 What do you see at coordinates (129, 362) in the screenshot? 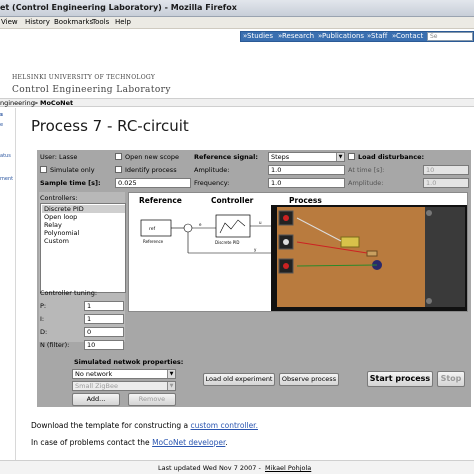
I see `network-properties-label: Simulated netwok properties:` at bounding box center [129, 362].